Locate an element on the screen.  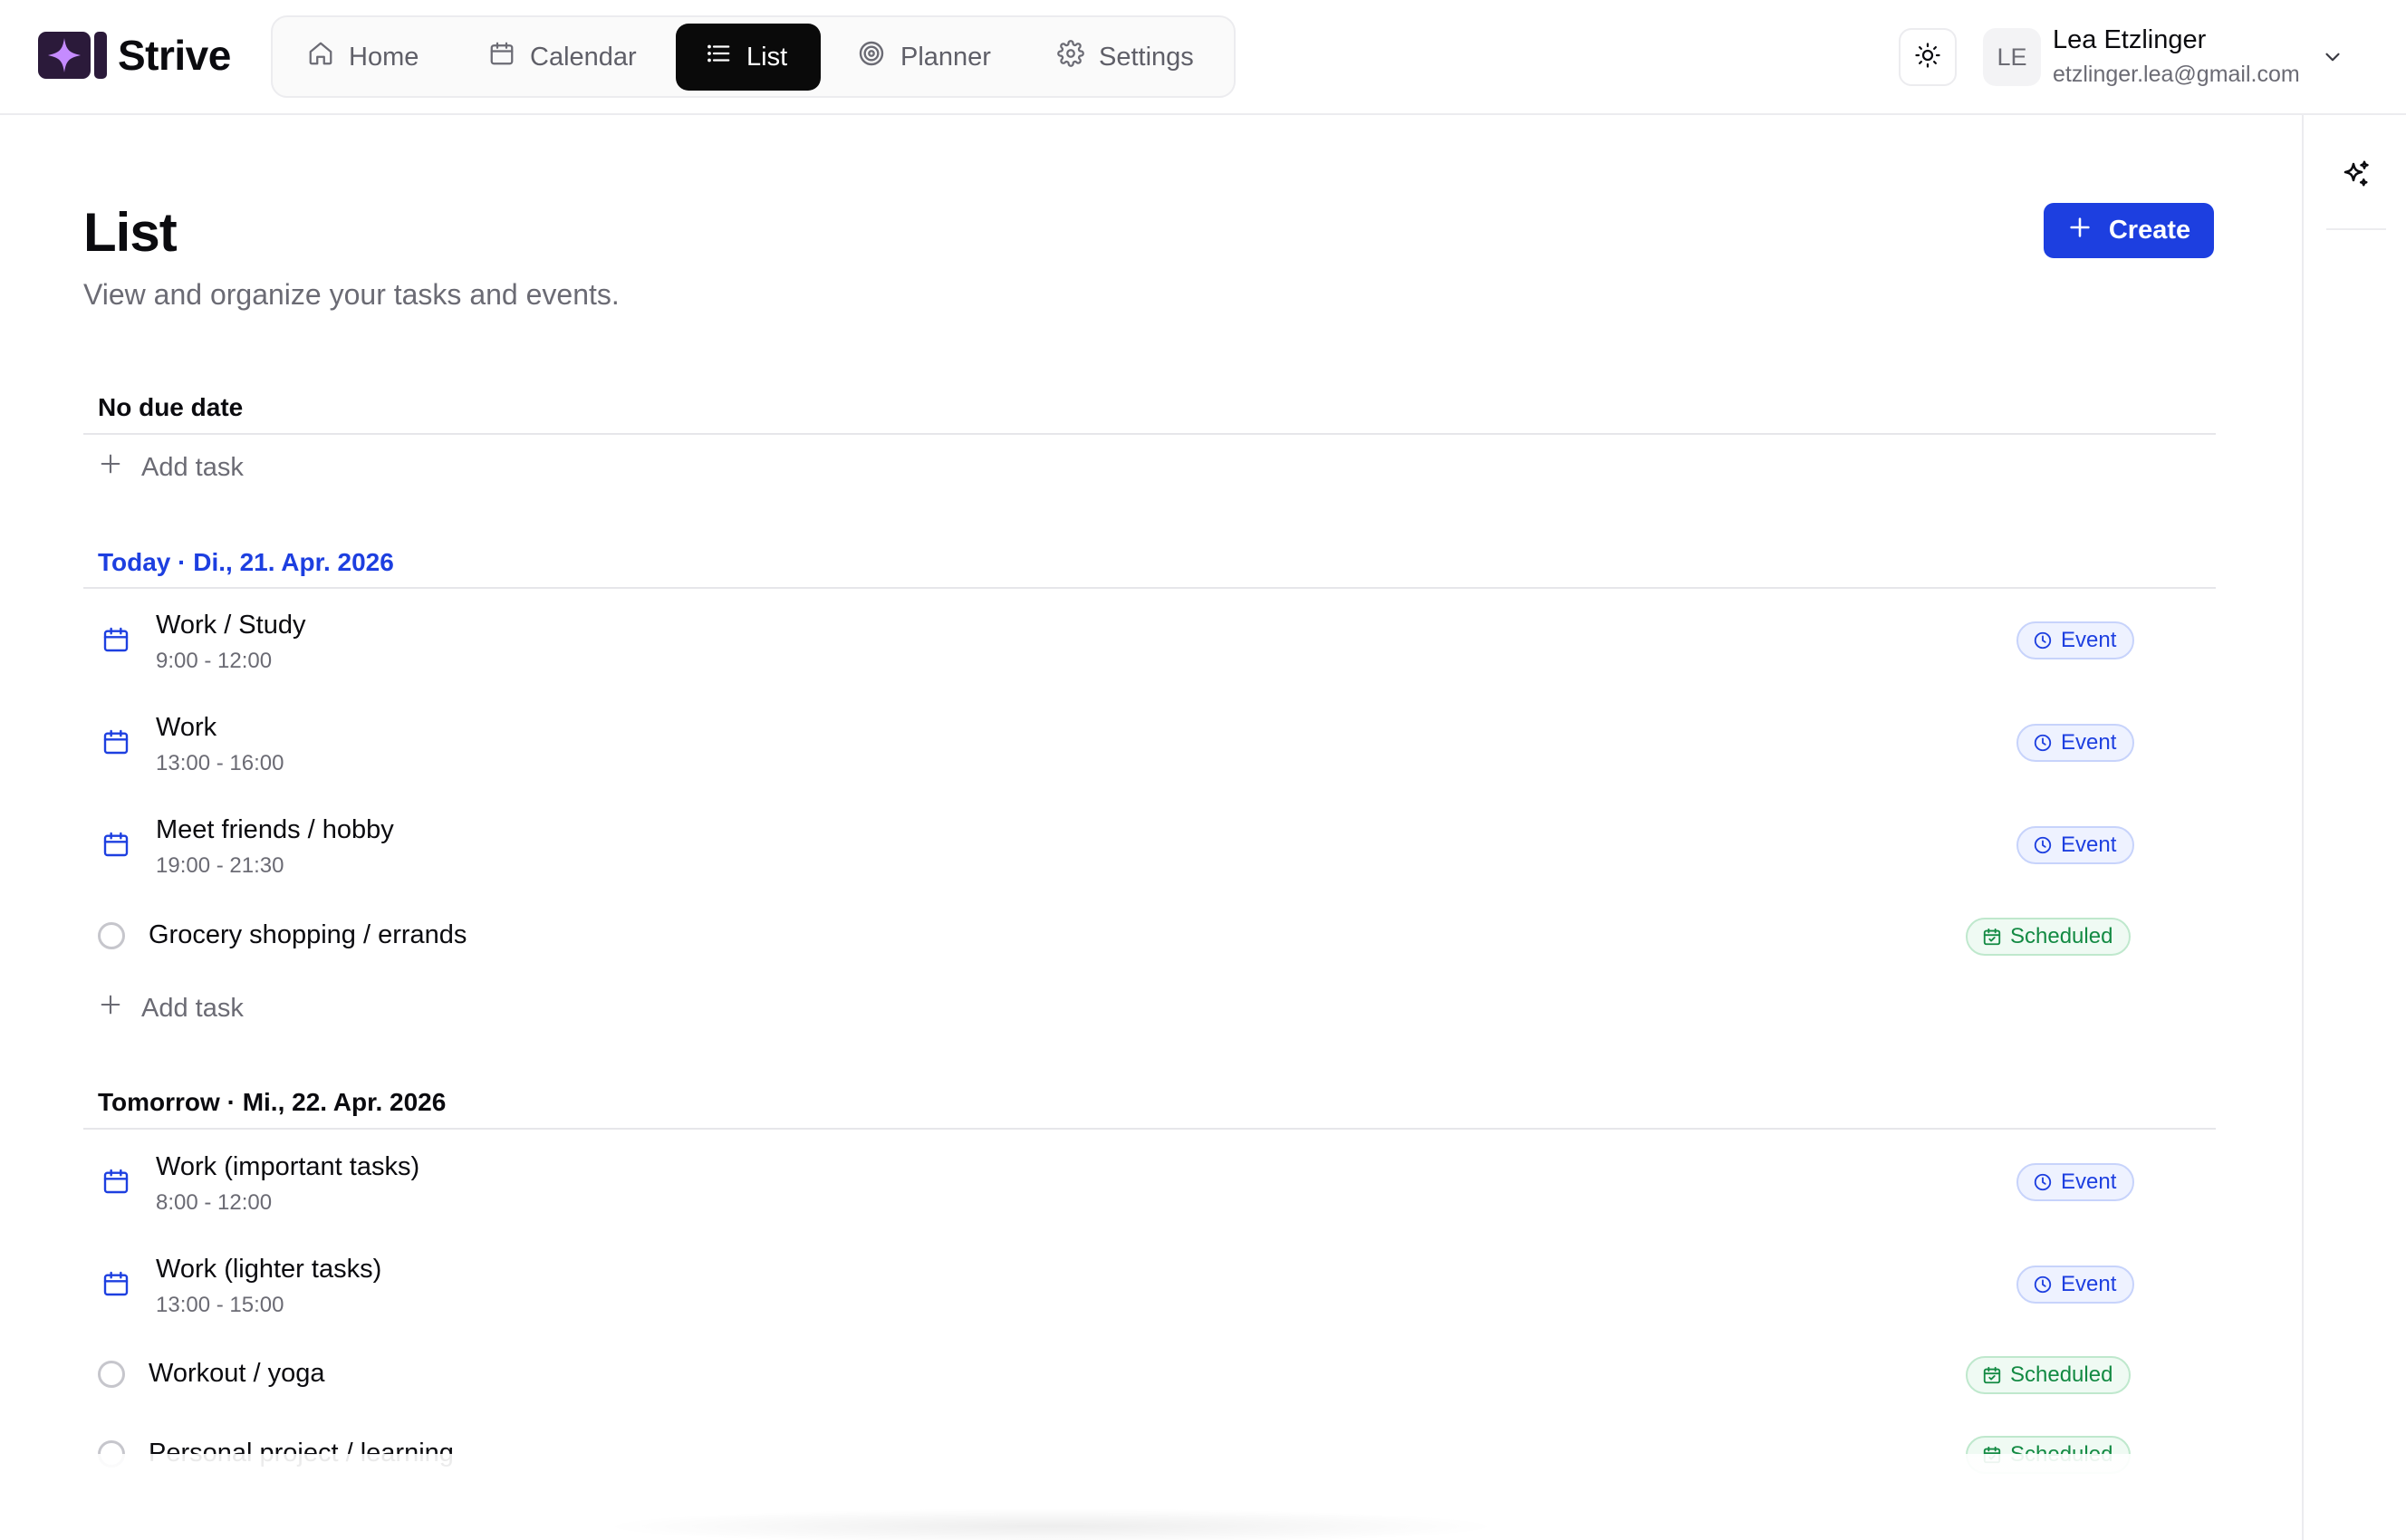
task-title: Workout / yoga is located at coordinates (237, 1373).